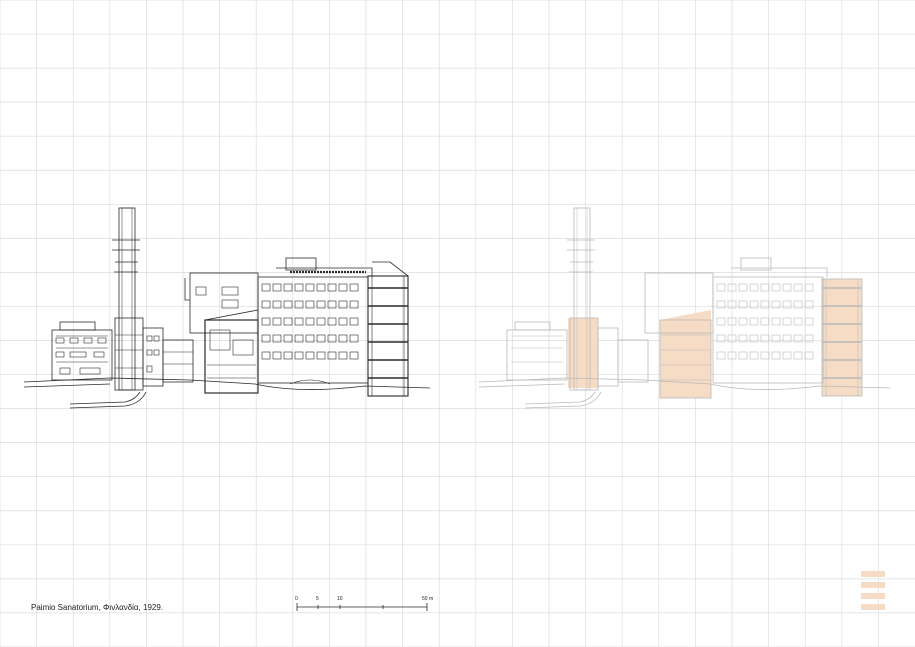 Image resolution: width=915 pixels, height=647 pixels. Describe the element at coordinates (427, 599) in the screenshot. I see `scale-label-50: 50 m` at that location.